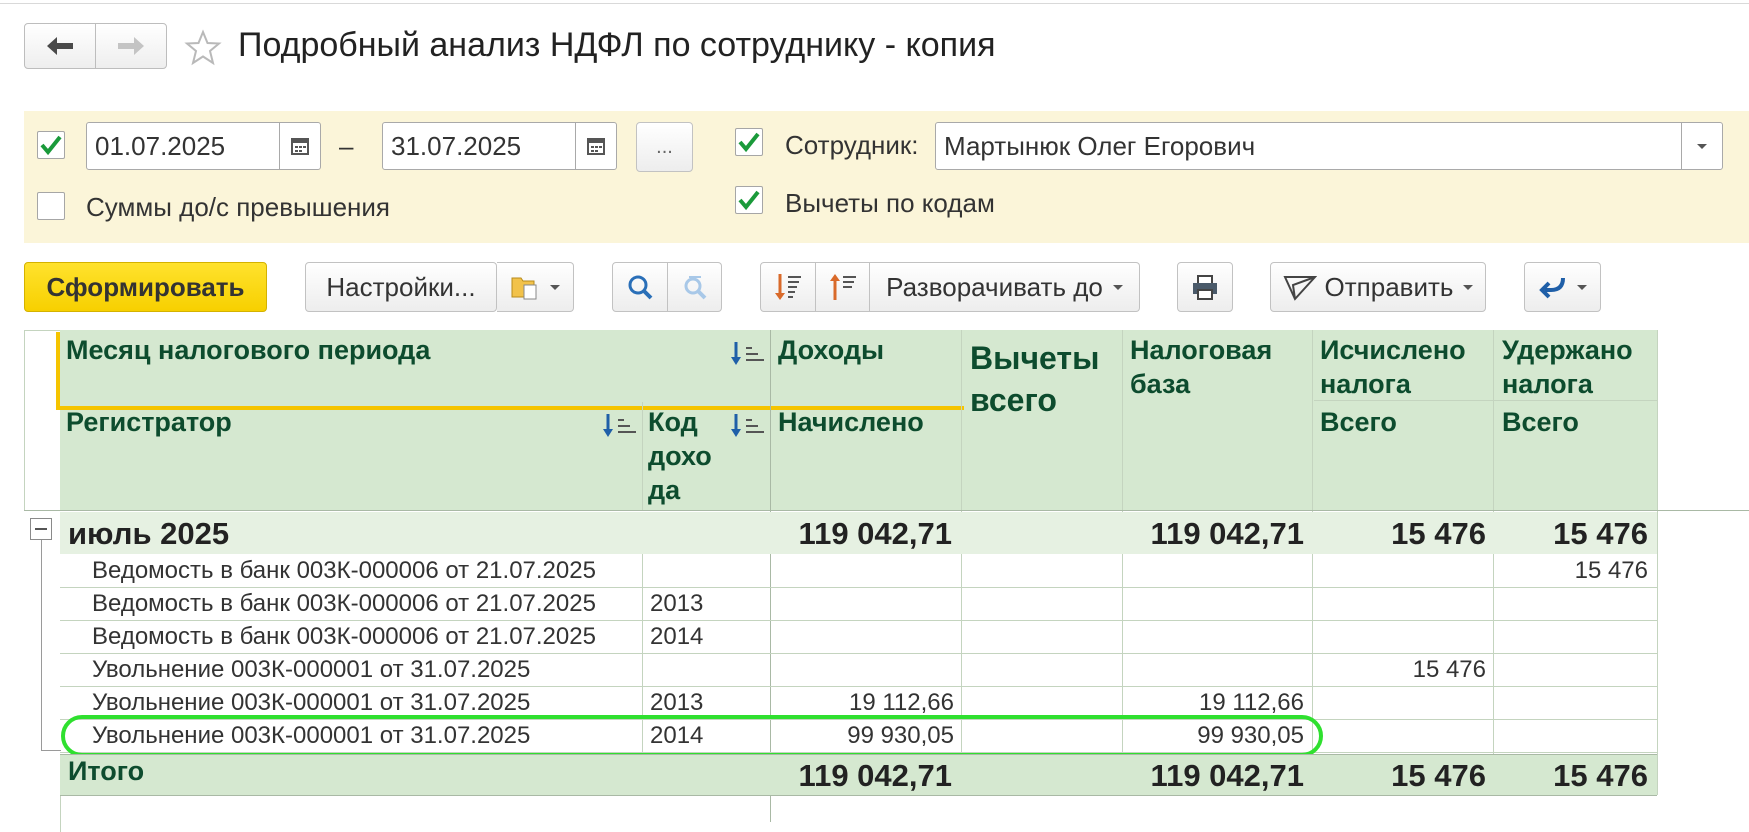 Image resolution: width=1749 pixels, height=832 pixels. I want to click on printer-icon, so click(1205, 287).